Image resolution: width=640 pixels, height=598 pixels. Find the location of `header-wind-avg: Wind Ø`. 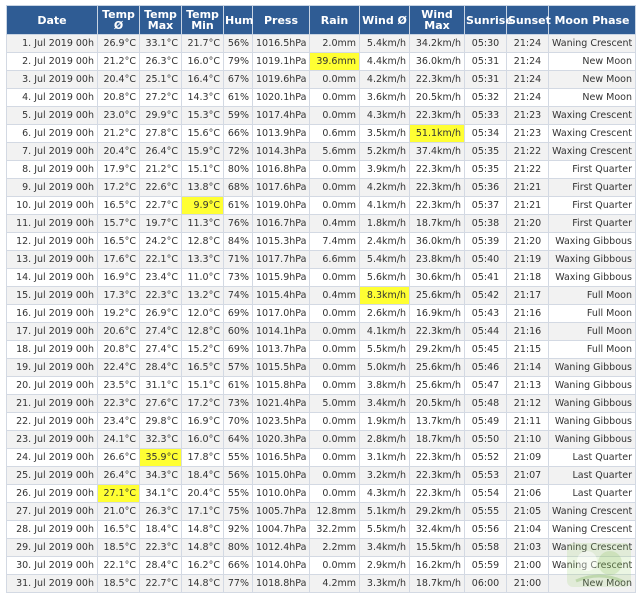

header-wind-avg: Wind Ø is located at coordinates (384, 20).